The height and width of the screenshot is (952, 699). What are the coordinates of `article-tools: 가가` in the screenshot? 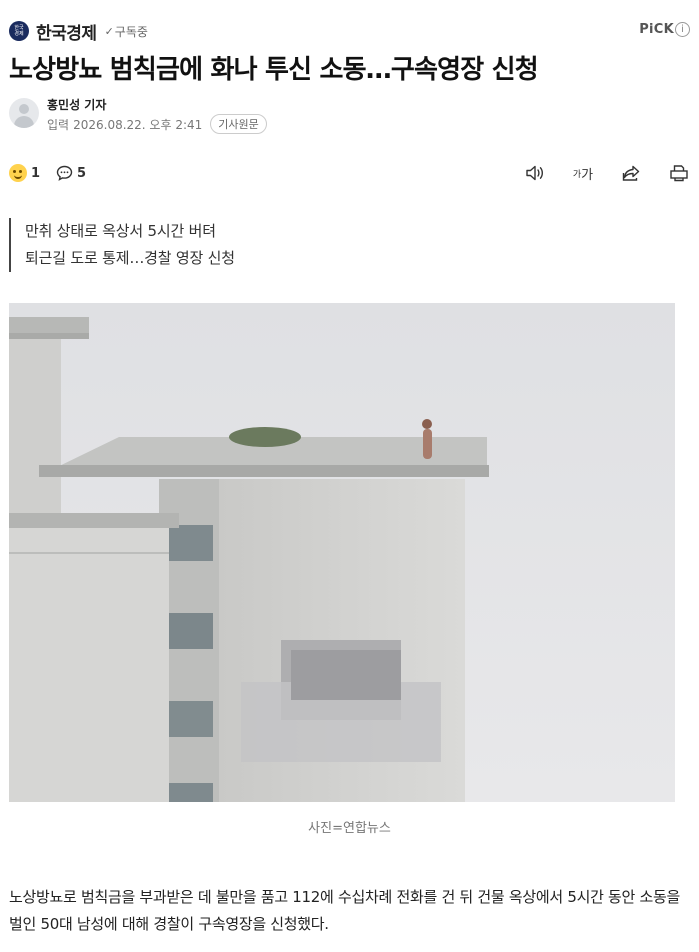 It's located at (594, 173).